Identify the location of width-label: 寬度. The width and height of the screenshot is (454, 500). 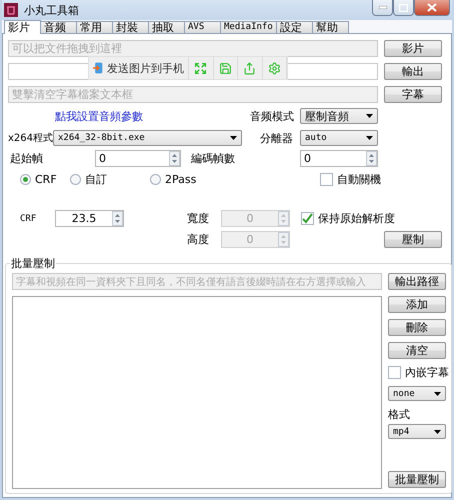
(198, 218).